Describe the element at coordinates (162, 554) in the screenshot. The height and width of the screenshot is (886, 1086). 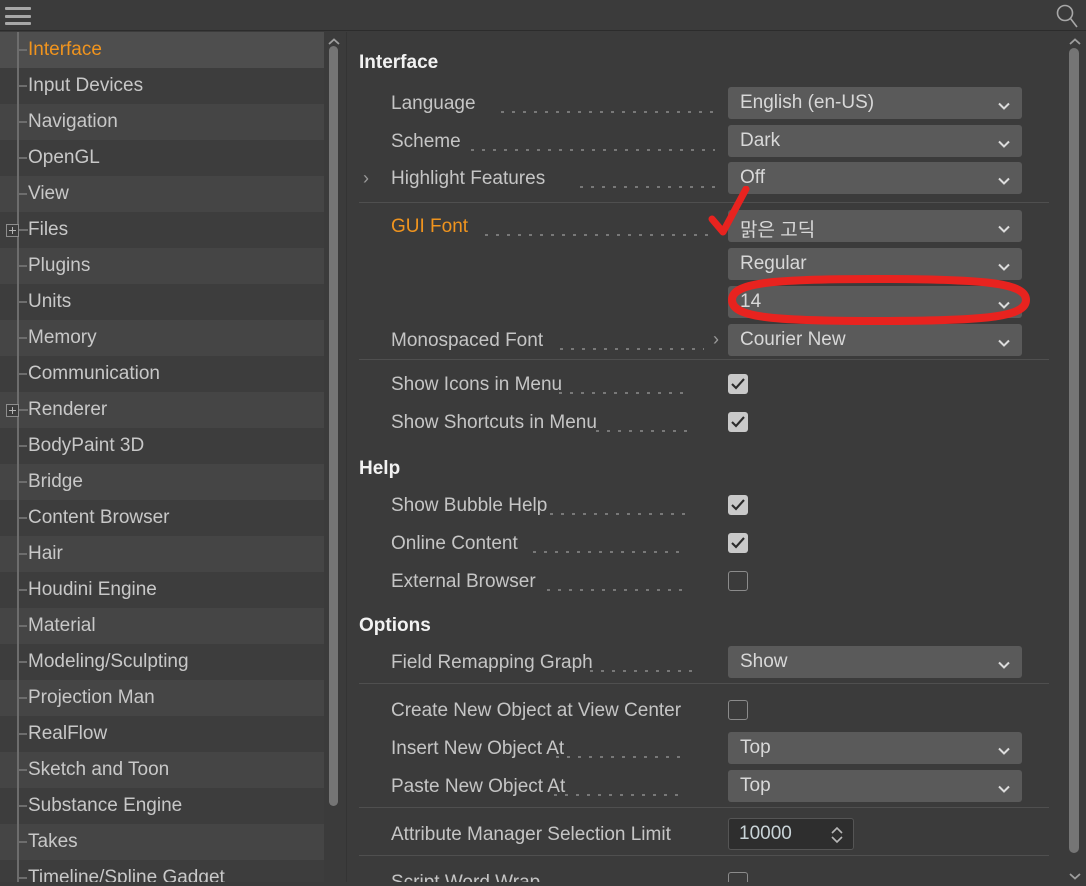
I see `sidebar-item-hair: Hair` at that location.